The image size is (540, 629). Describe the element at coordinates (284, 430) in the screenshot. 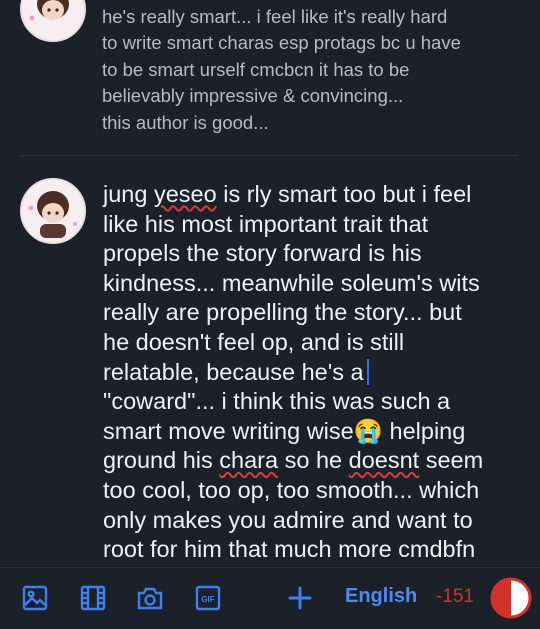

I see `draft-line: smart move writing wise😭 helping` at that location.